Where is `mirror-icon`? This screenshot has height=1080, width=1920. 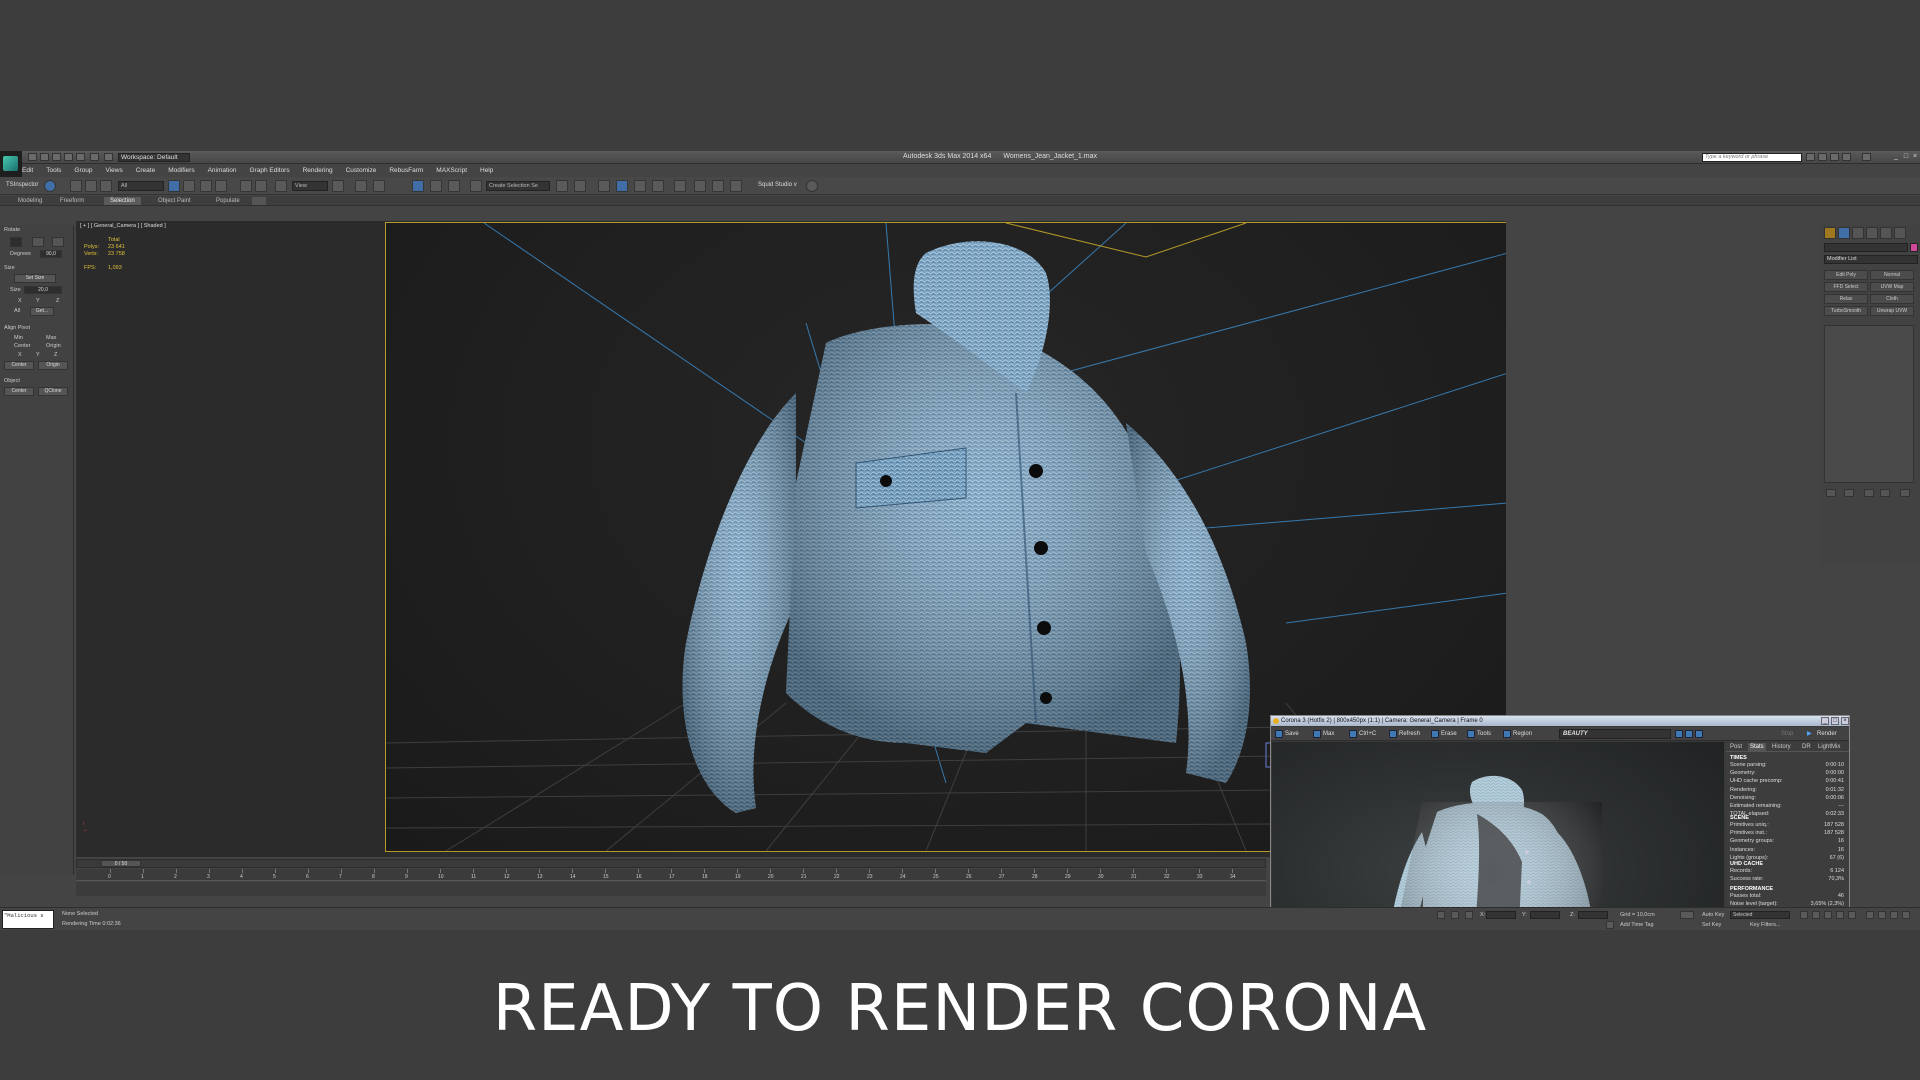
mirror-icon is located at coordinates (562, 186).